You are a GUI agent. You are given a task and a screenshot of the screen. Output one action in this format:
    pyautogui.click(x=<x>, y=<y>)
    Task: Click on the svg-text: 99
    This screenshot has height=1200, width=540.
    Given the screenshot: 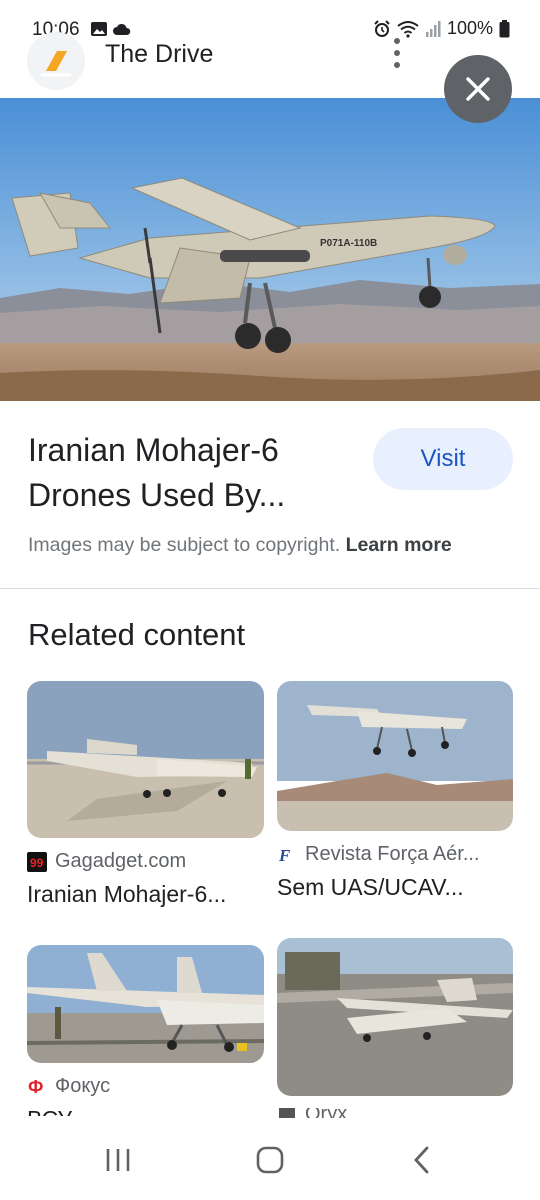 What is the action you would take?
    pyautogui.click(x=37, y=863)
    